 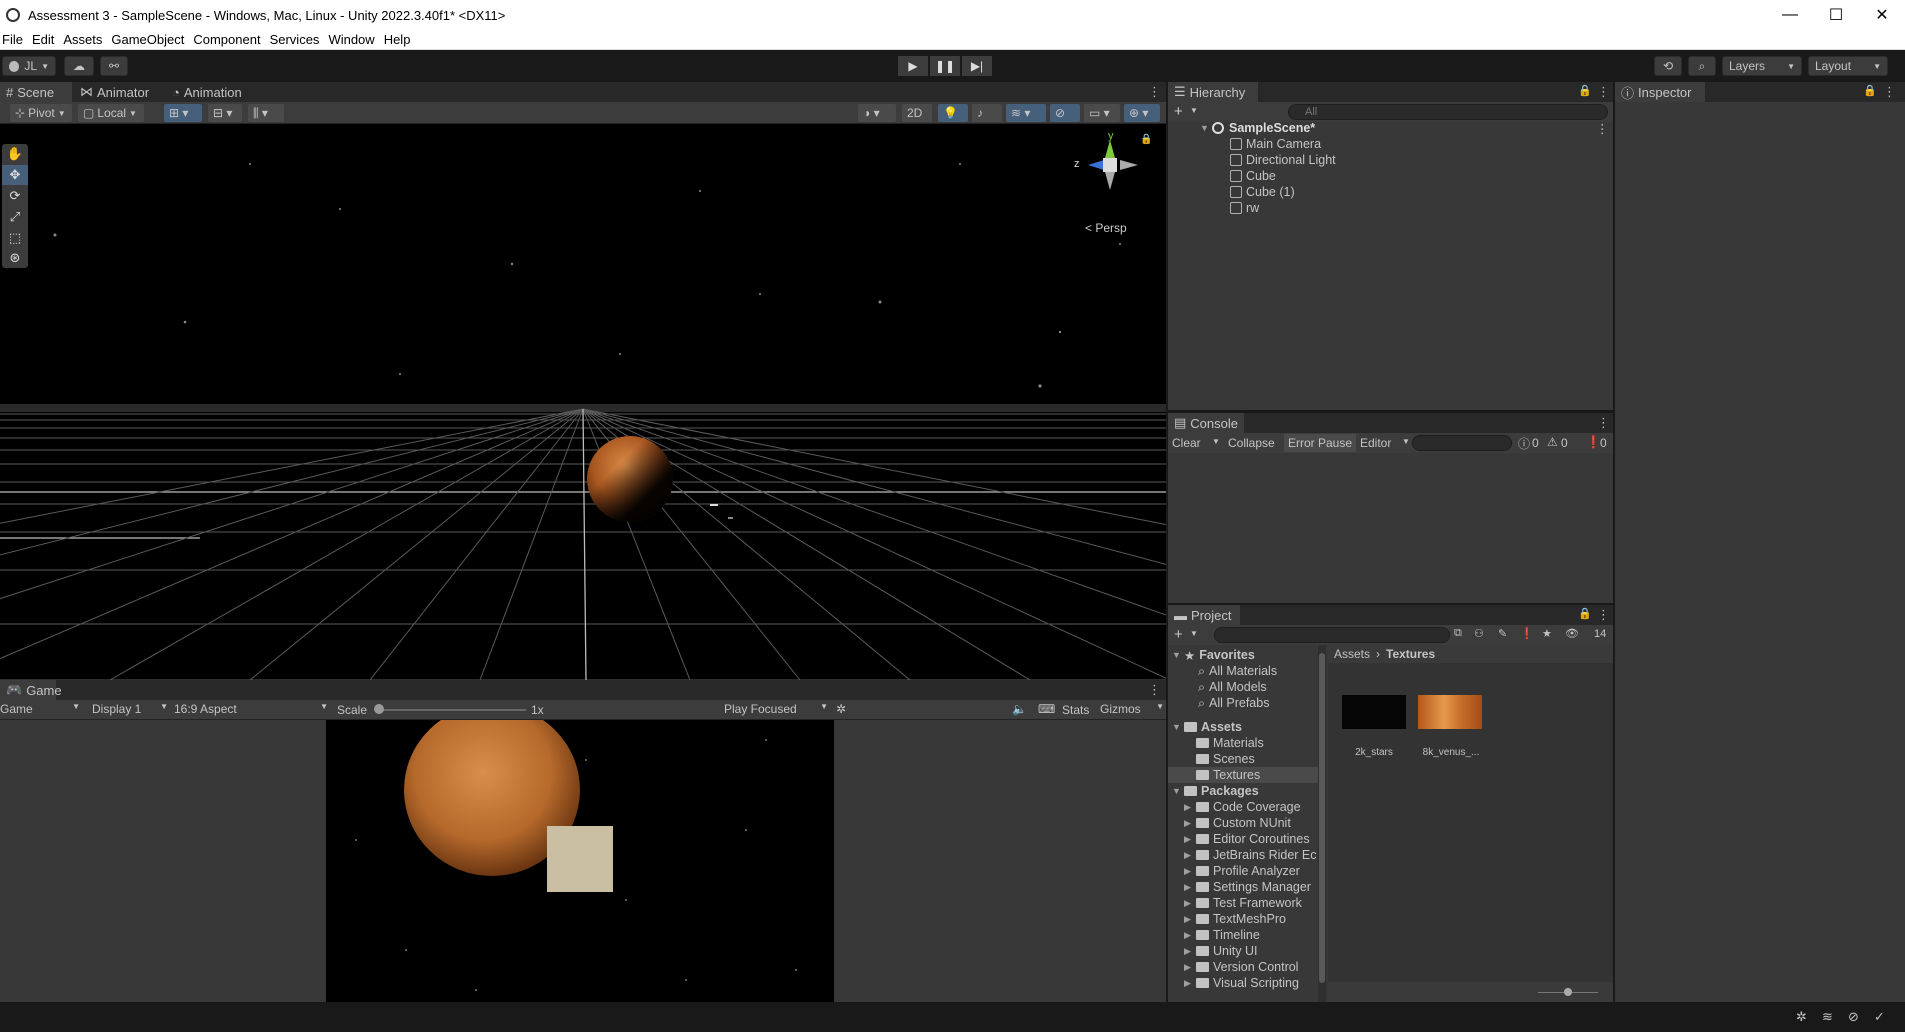 What do you see at coordinates (79, 66) in the screenshot?
I see `cloud-button: ☁` at bounding box center [79, 66].